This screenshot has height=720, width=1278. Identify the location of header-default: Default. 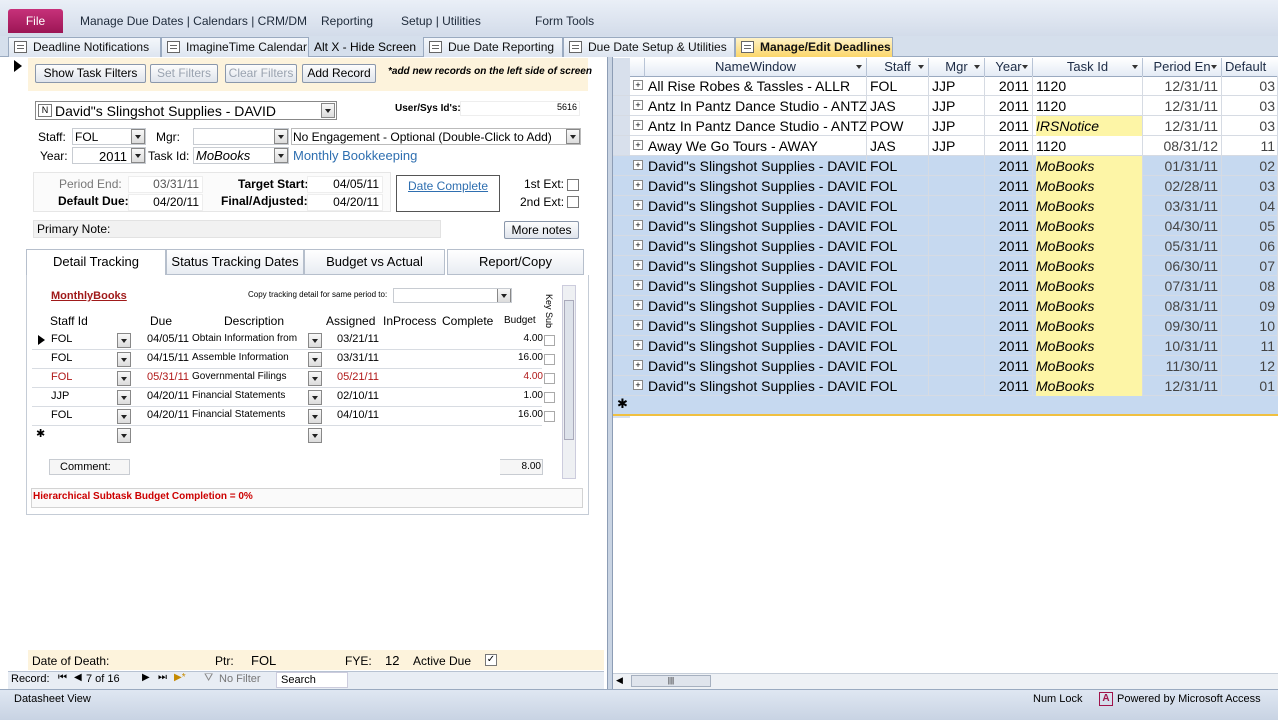
(1250, 67).